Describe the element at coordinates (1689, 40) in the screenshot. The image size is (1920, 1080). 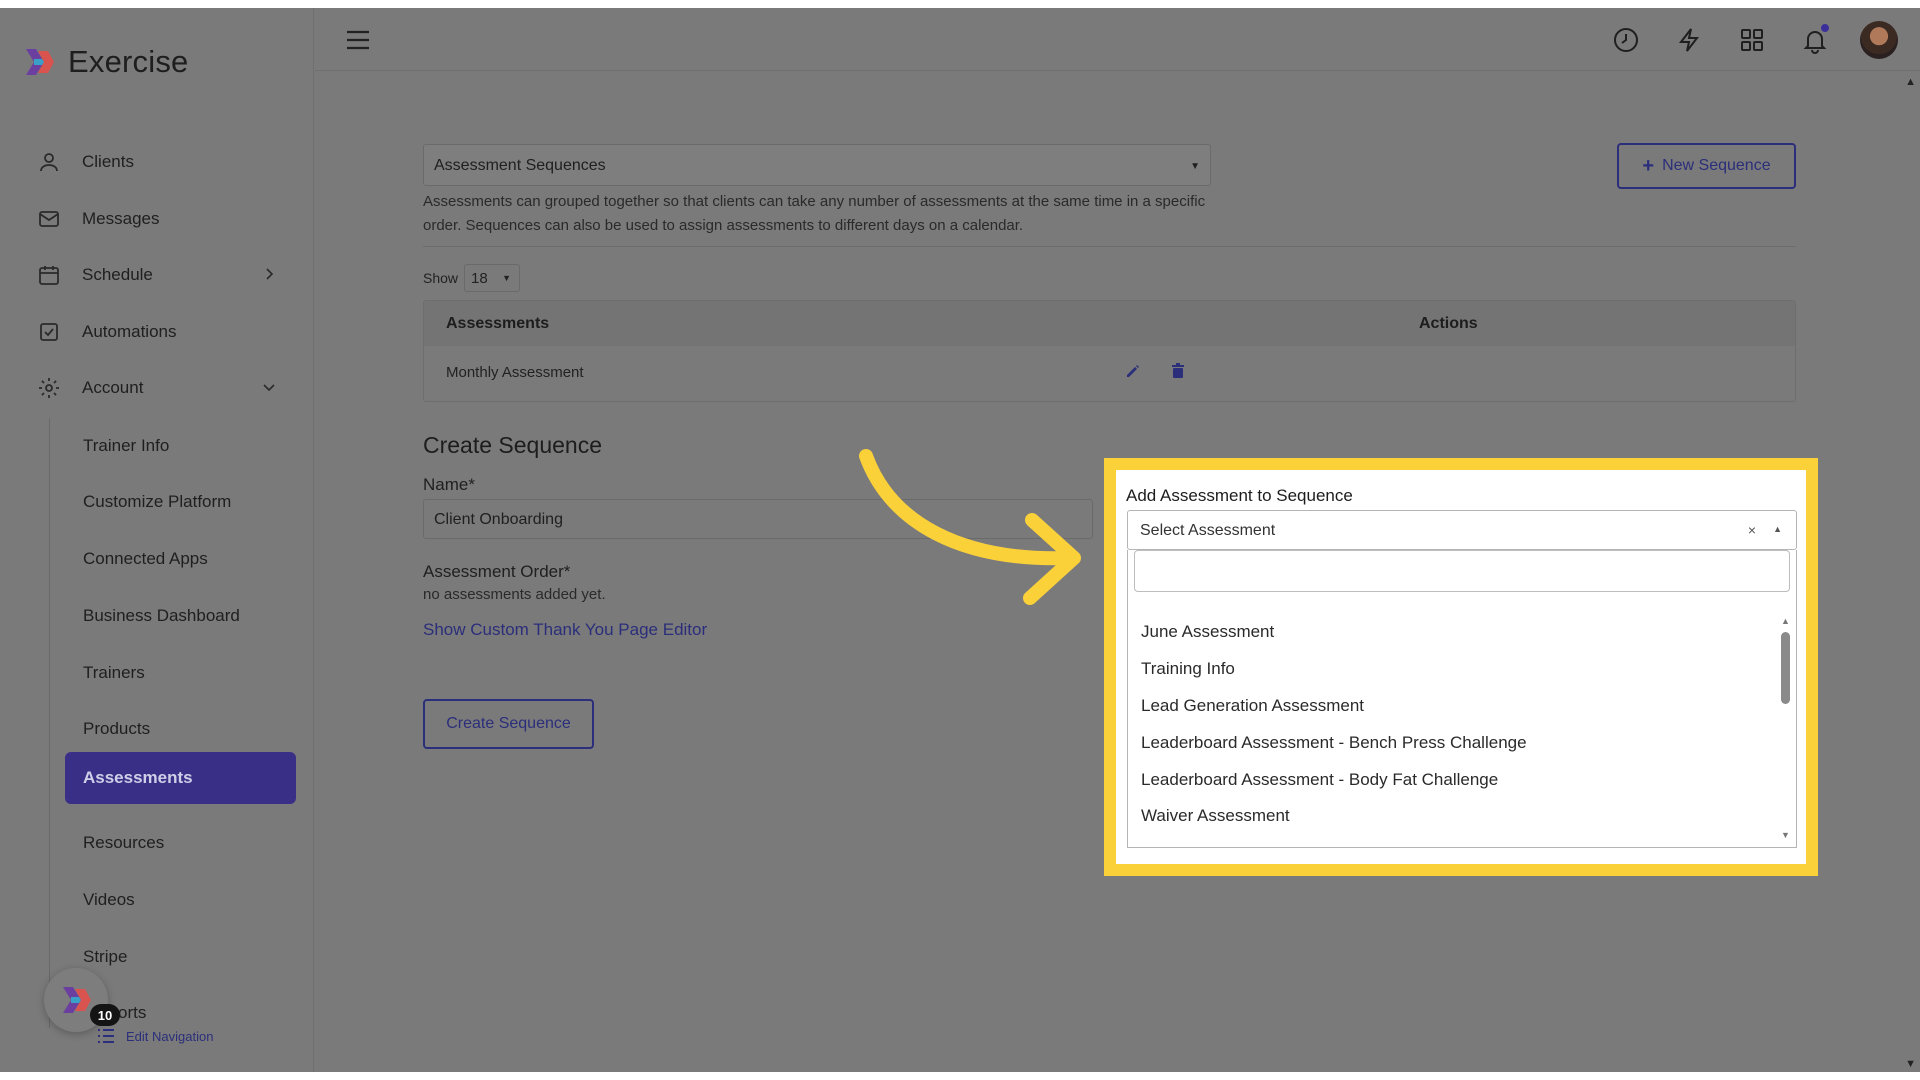
I see `lightning-icon` at that location.